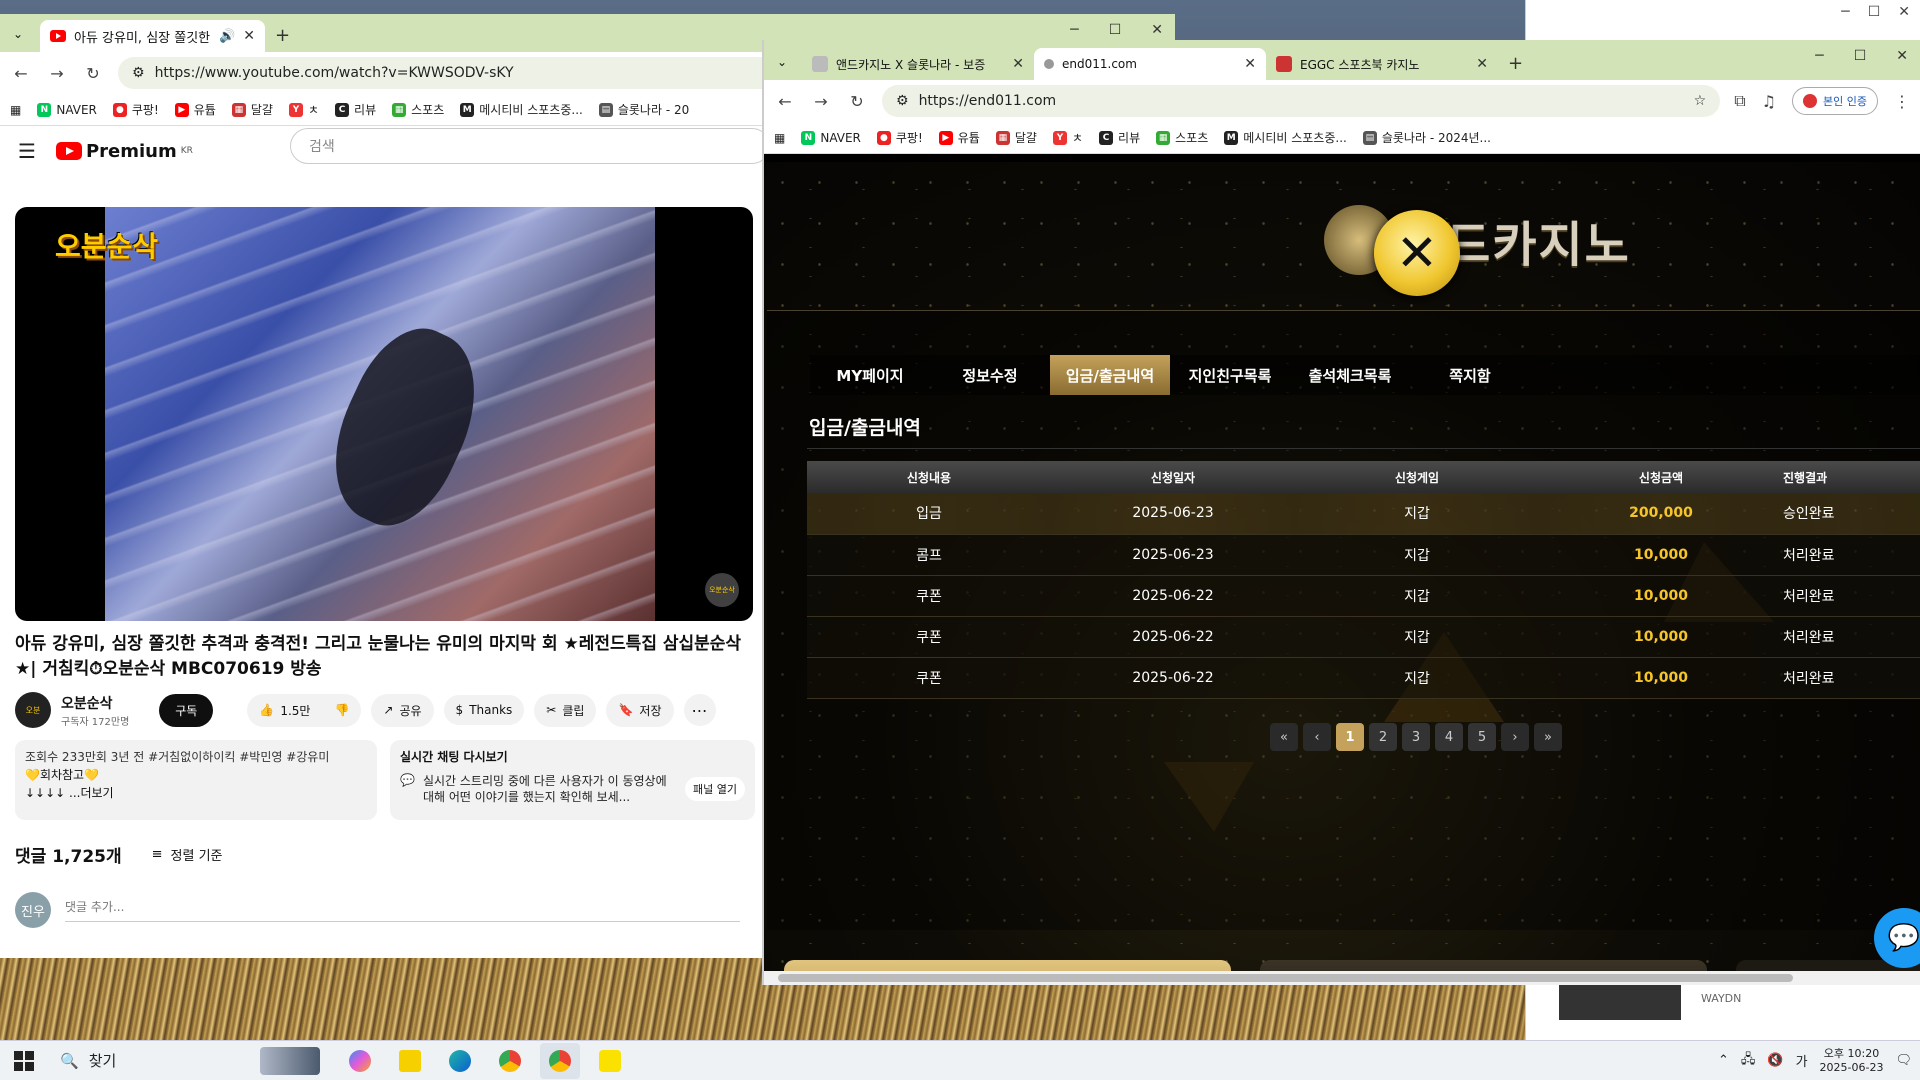 The width and height of the screenshot is (1920, 1080). What do you see at coordinates (1903, 1060) in the screenshot?
I see `notification-icon: 🗨` at bounding box center [1903, 1060].